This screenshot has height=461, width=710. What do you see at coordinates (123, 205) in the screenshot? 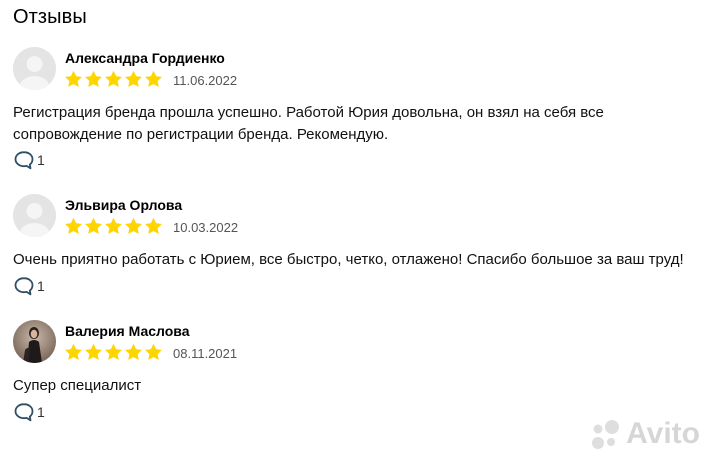
I see `review-author: Эльвира Орлова` at bounding box center [123, 205].